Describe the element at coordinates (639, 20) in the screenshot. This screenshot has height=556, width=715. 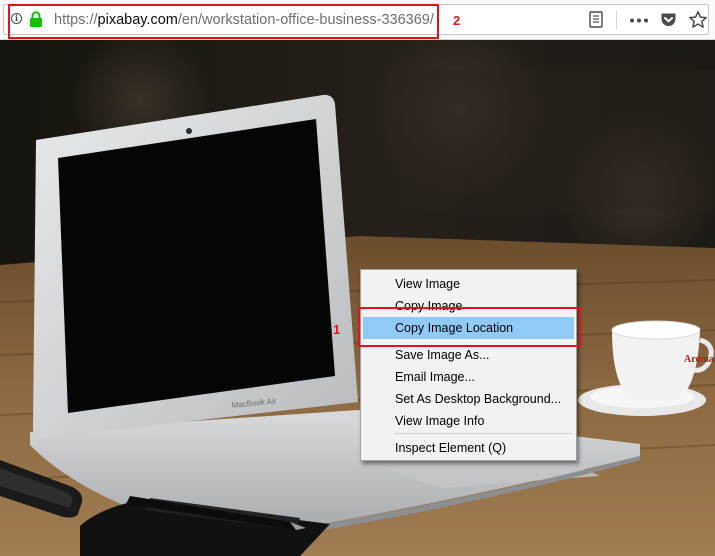
I see `more-actions-icon` at that location.